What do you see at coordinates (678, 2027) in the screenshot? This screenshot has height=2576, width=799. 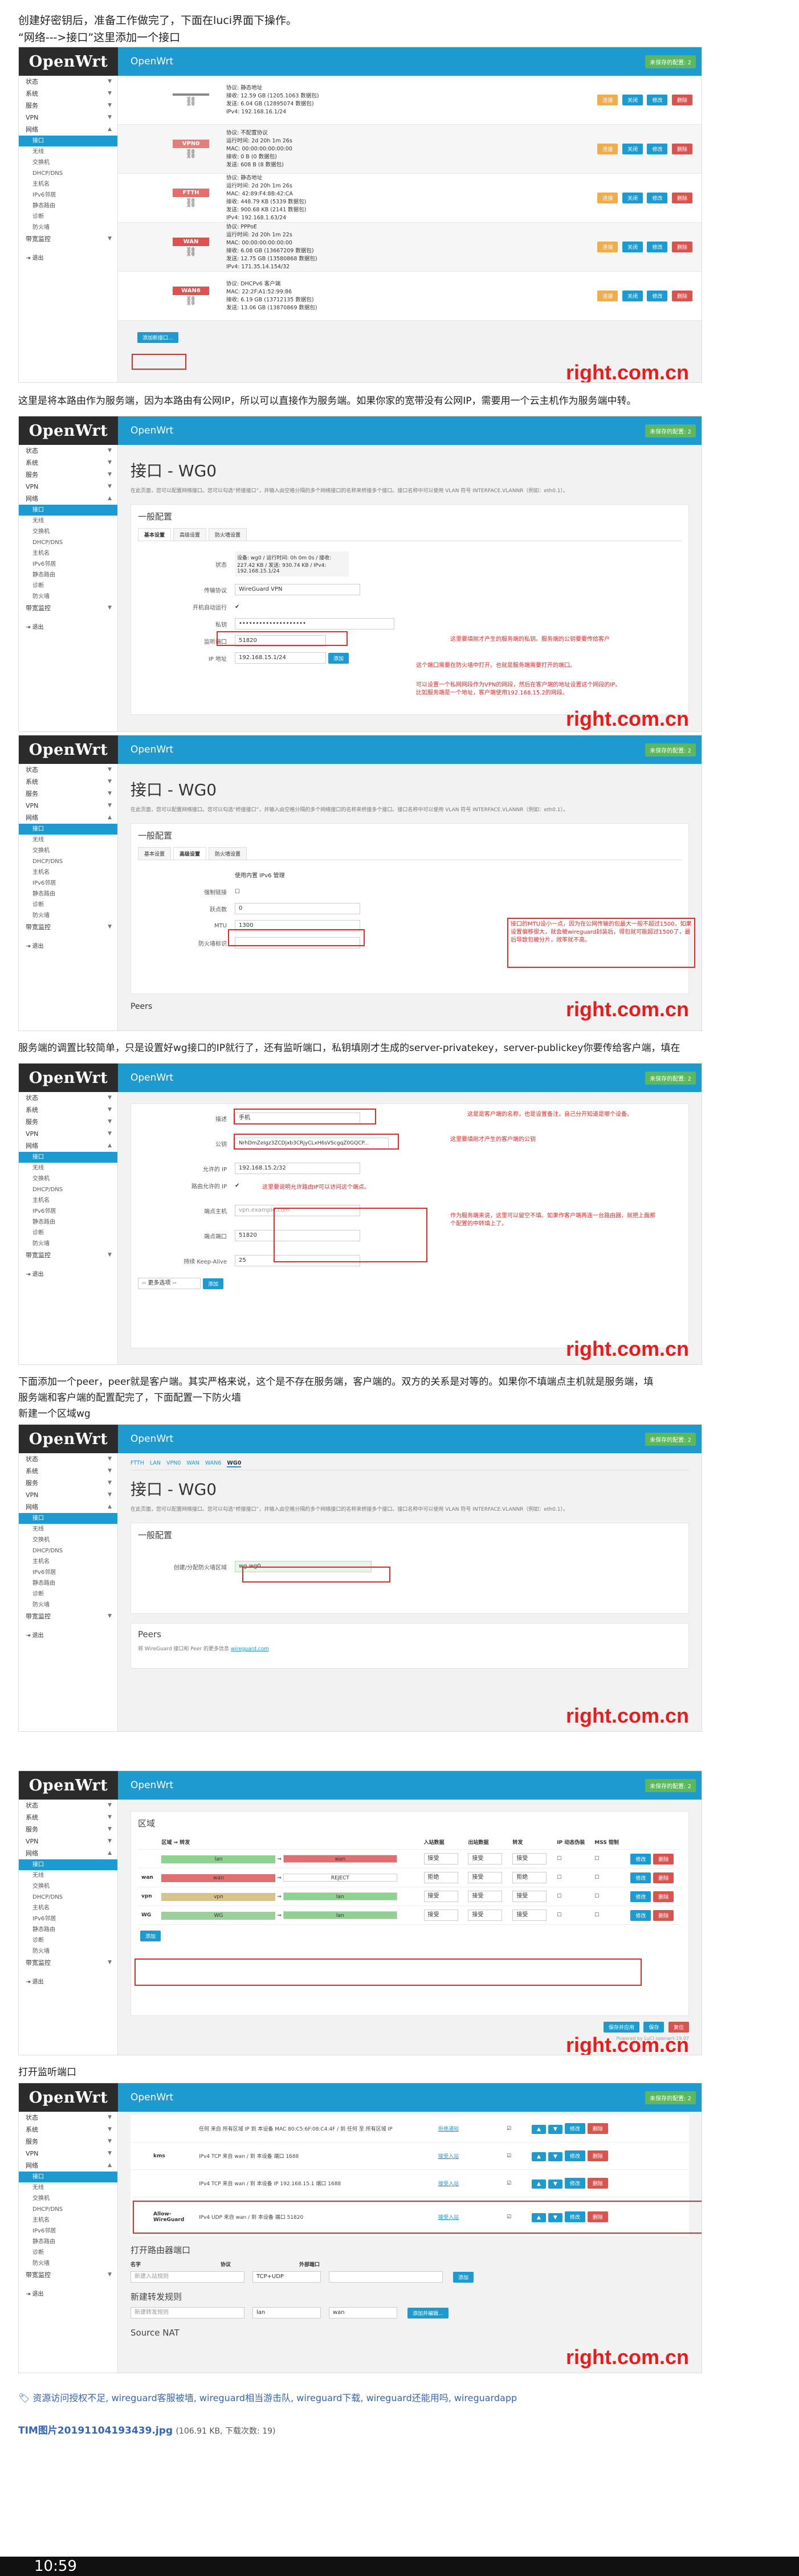 I see `reset-button: 复位` at bounding box center [678, 2027].